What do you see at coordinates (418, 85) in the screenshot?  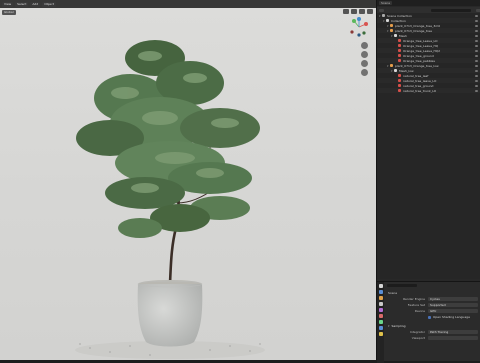 I see `outliner-row-label: natural_tree_ground` at bounding box center [418, 85].